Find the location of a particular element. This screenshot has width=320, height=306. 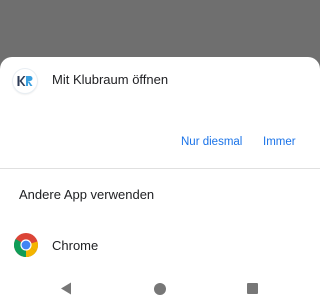

just-once-button: Nur diesmal is located at coordinates (211, 142).